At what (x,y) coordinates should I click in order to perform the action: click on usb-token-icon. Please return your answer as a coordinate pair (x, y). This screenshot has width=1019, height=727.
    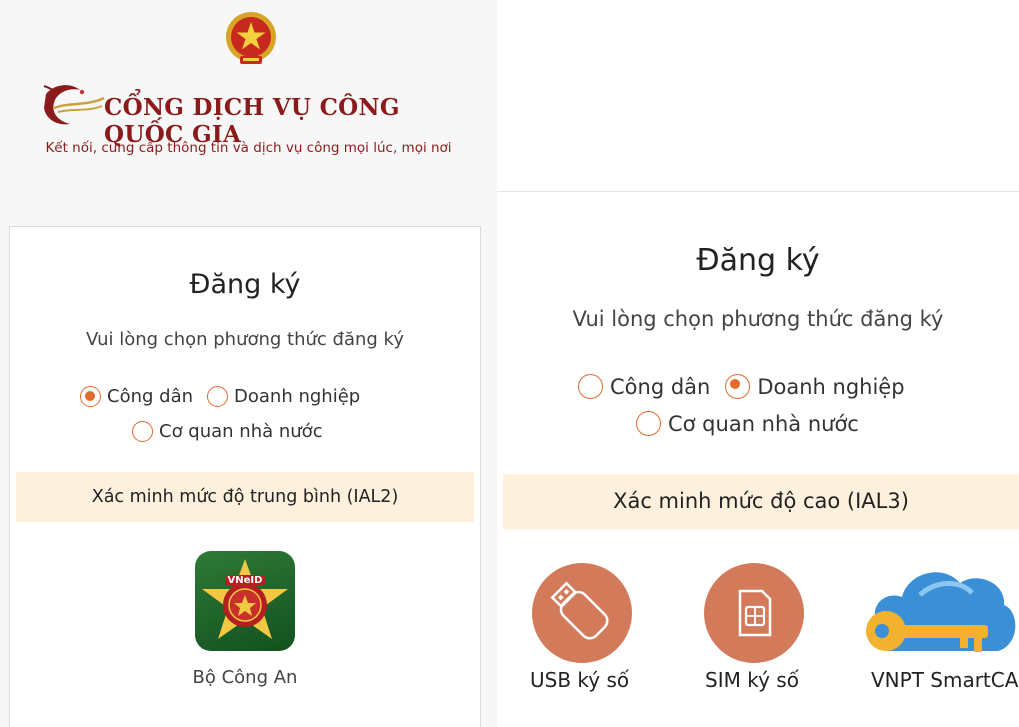
    Looking at the image, I should click on (579, 610).